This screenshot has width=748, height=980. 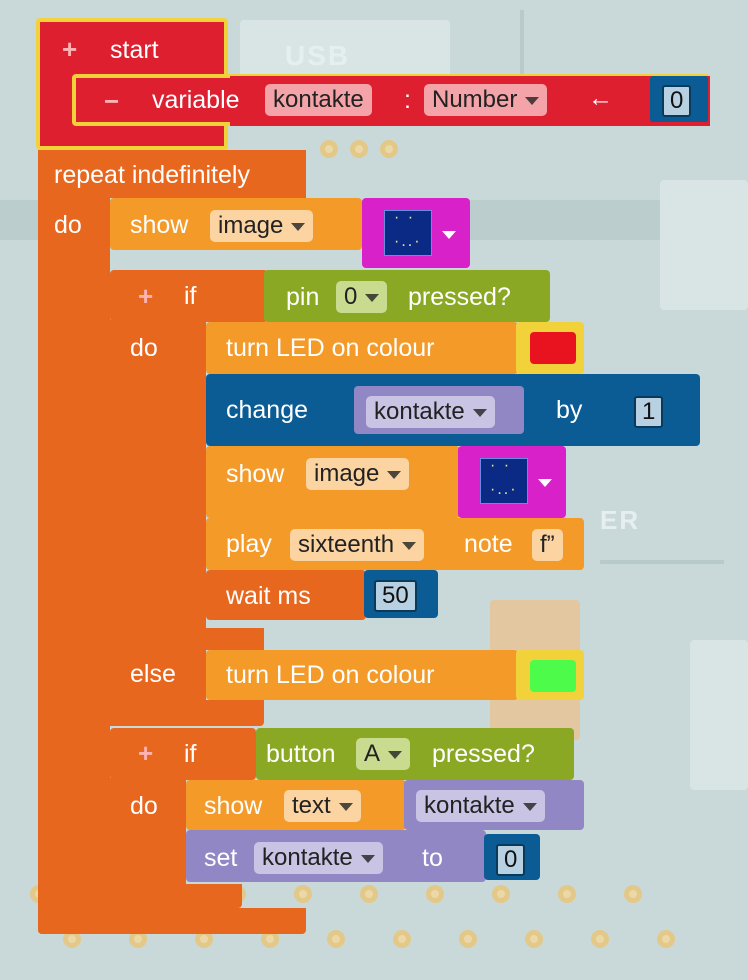 What do you see at coordinates (134, 50) in the screenshot?
I see `start-label: start` at bounding box center [134, 50].